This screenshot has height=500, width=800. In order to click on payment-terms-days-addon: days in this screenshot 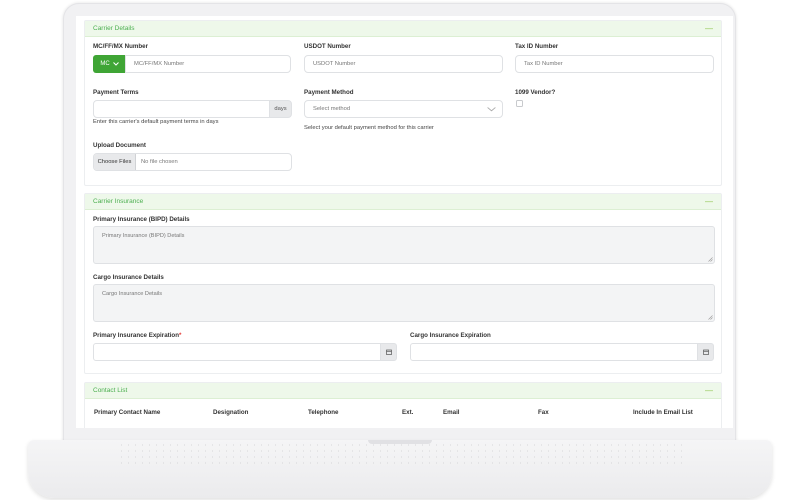, I will do `click(280, 109)`.